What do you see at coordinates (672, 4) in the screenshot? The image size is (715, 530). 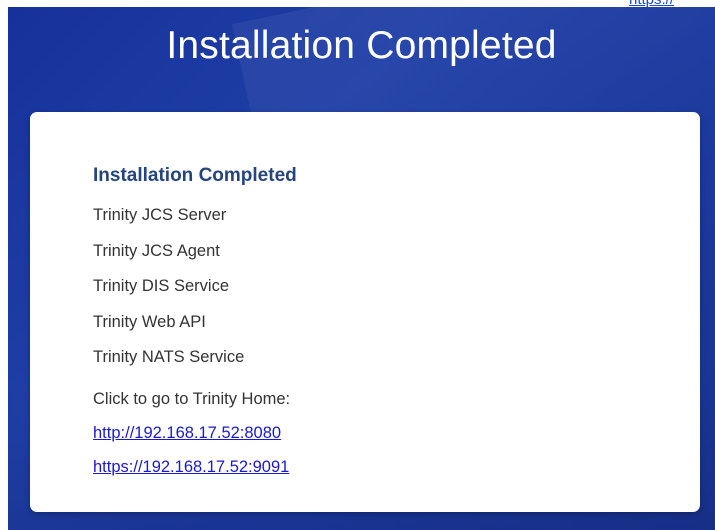 I see `top-link: https://` at bounding box center [672, 4].